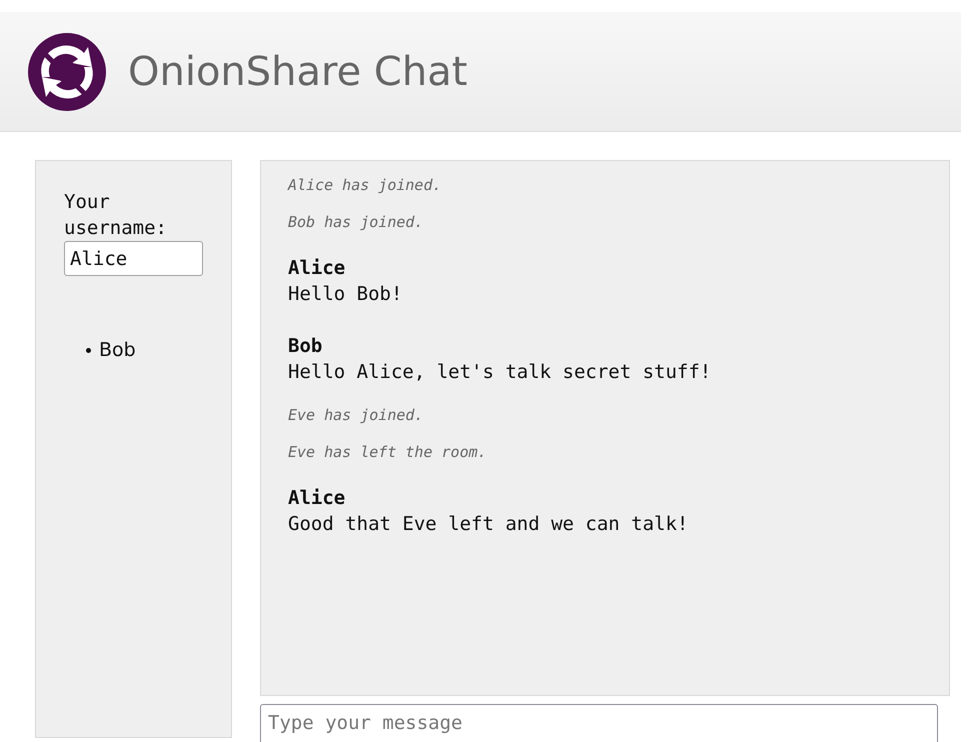 The image size is (968, 742). Describe the element at coordinates (88, 350) in the screenshot. I see `bullet-icon` at that location.